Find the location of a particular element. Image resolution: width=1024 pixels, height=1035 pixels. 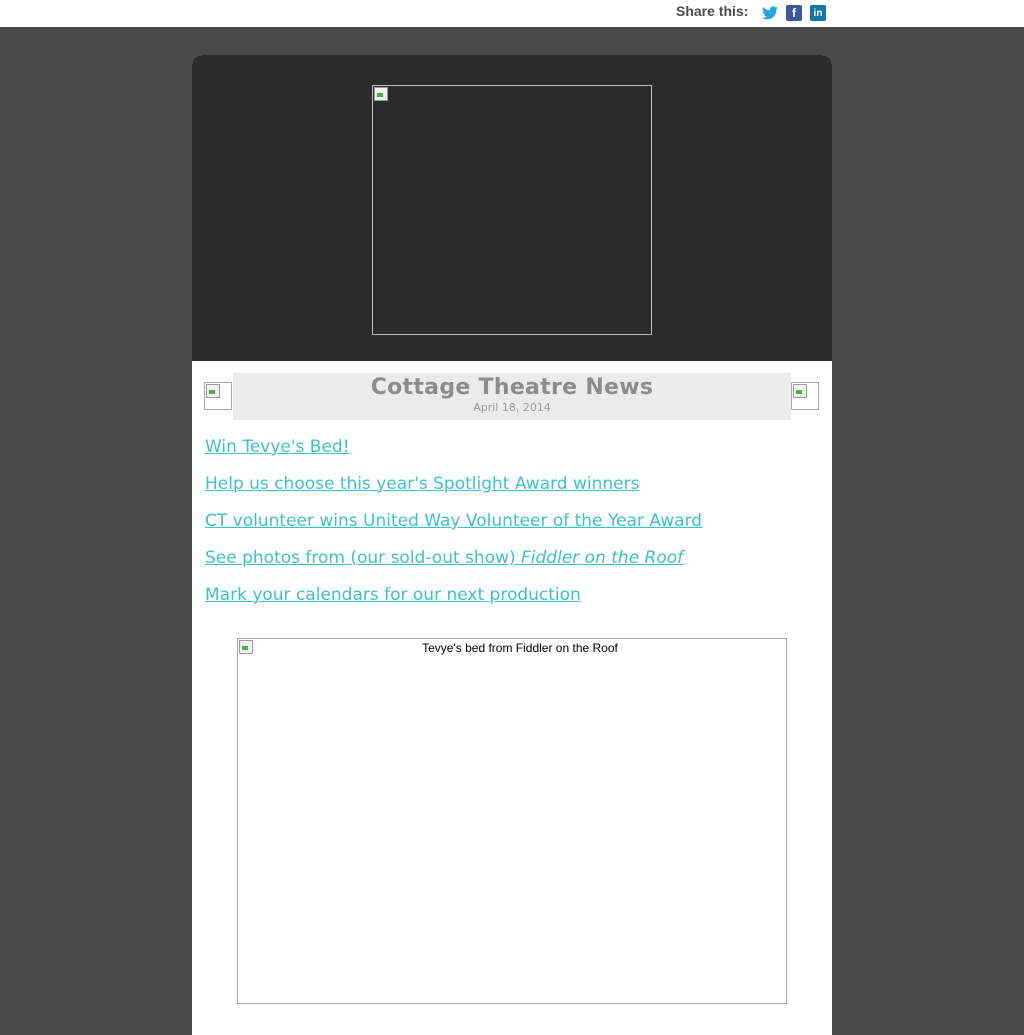

title-box: Cottage Theatre News April 18, 2014 is located at coordinates (512, 396).